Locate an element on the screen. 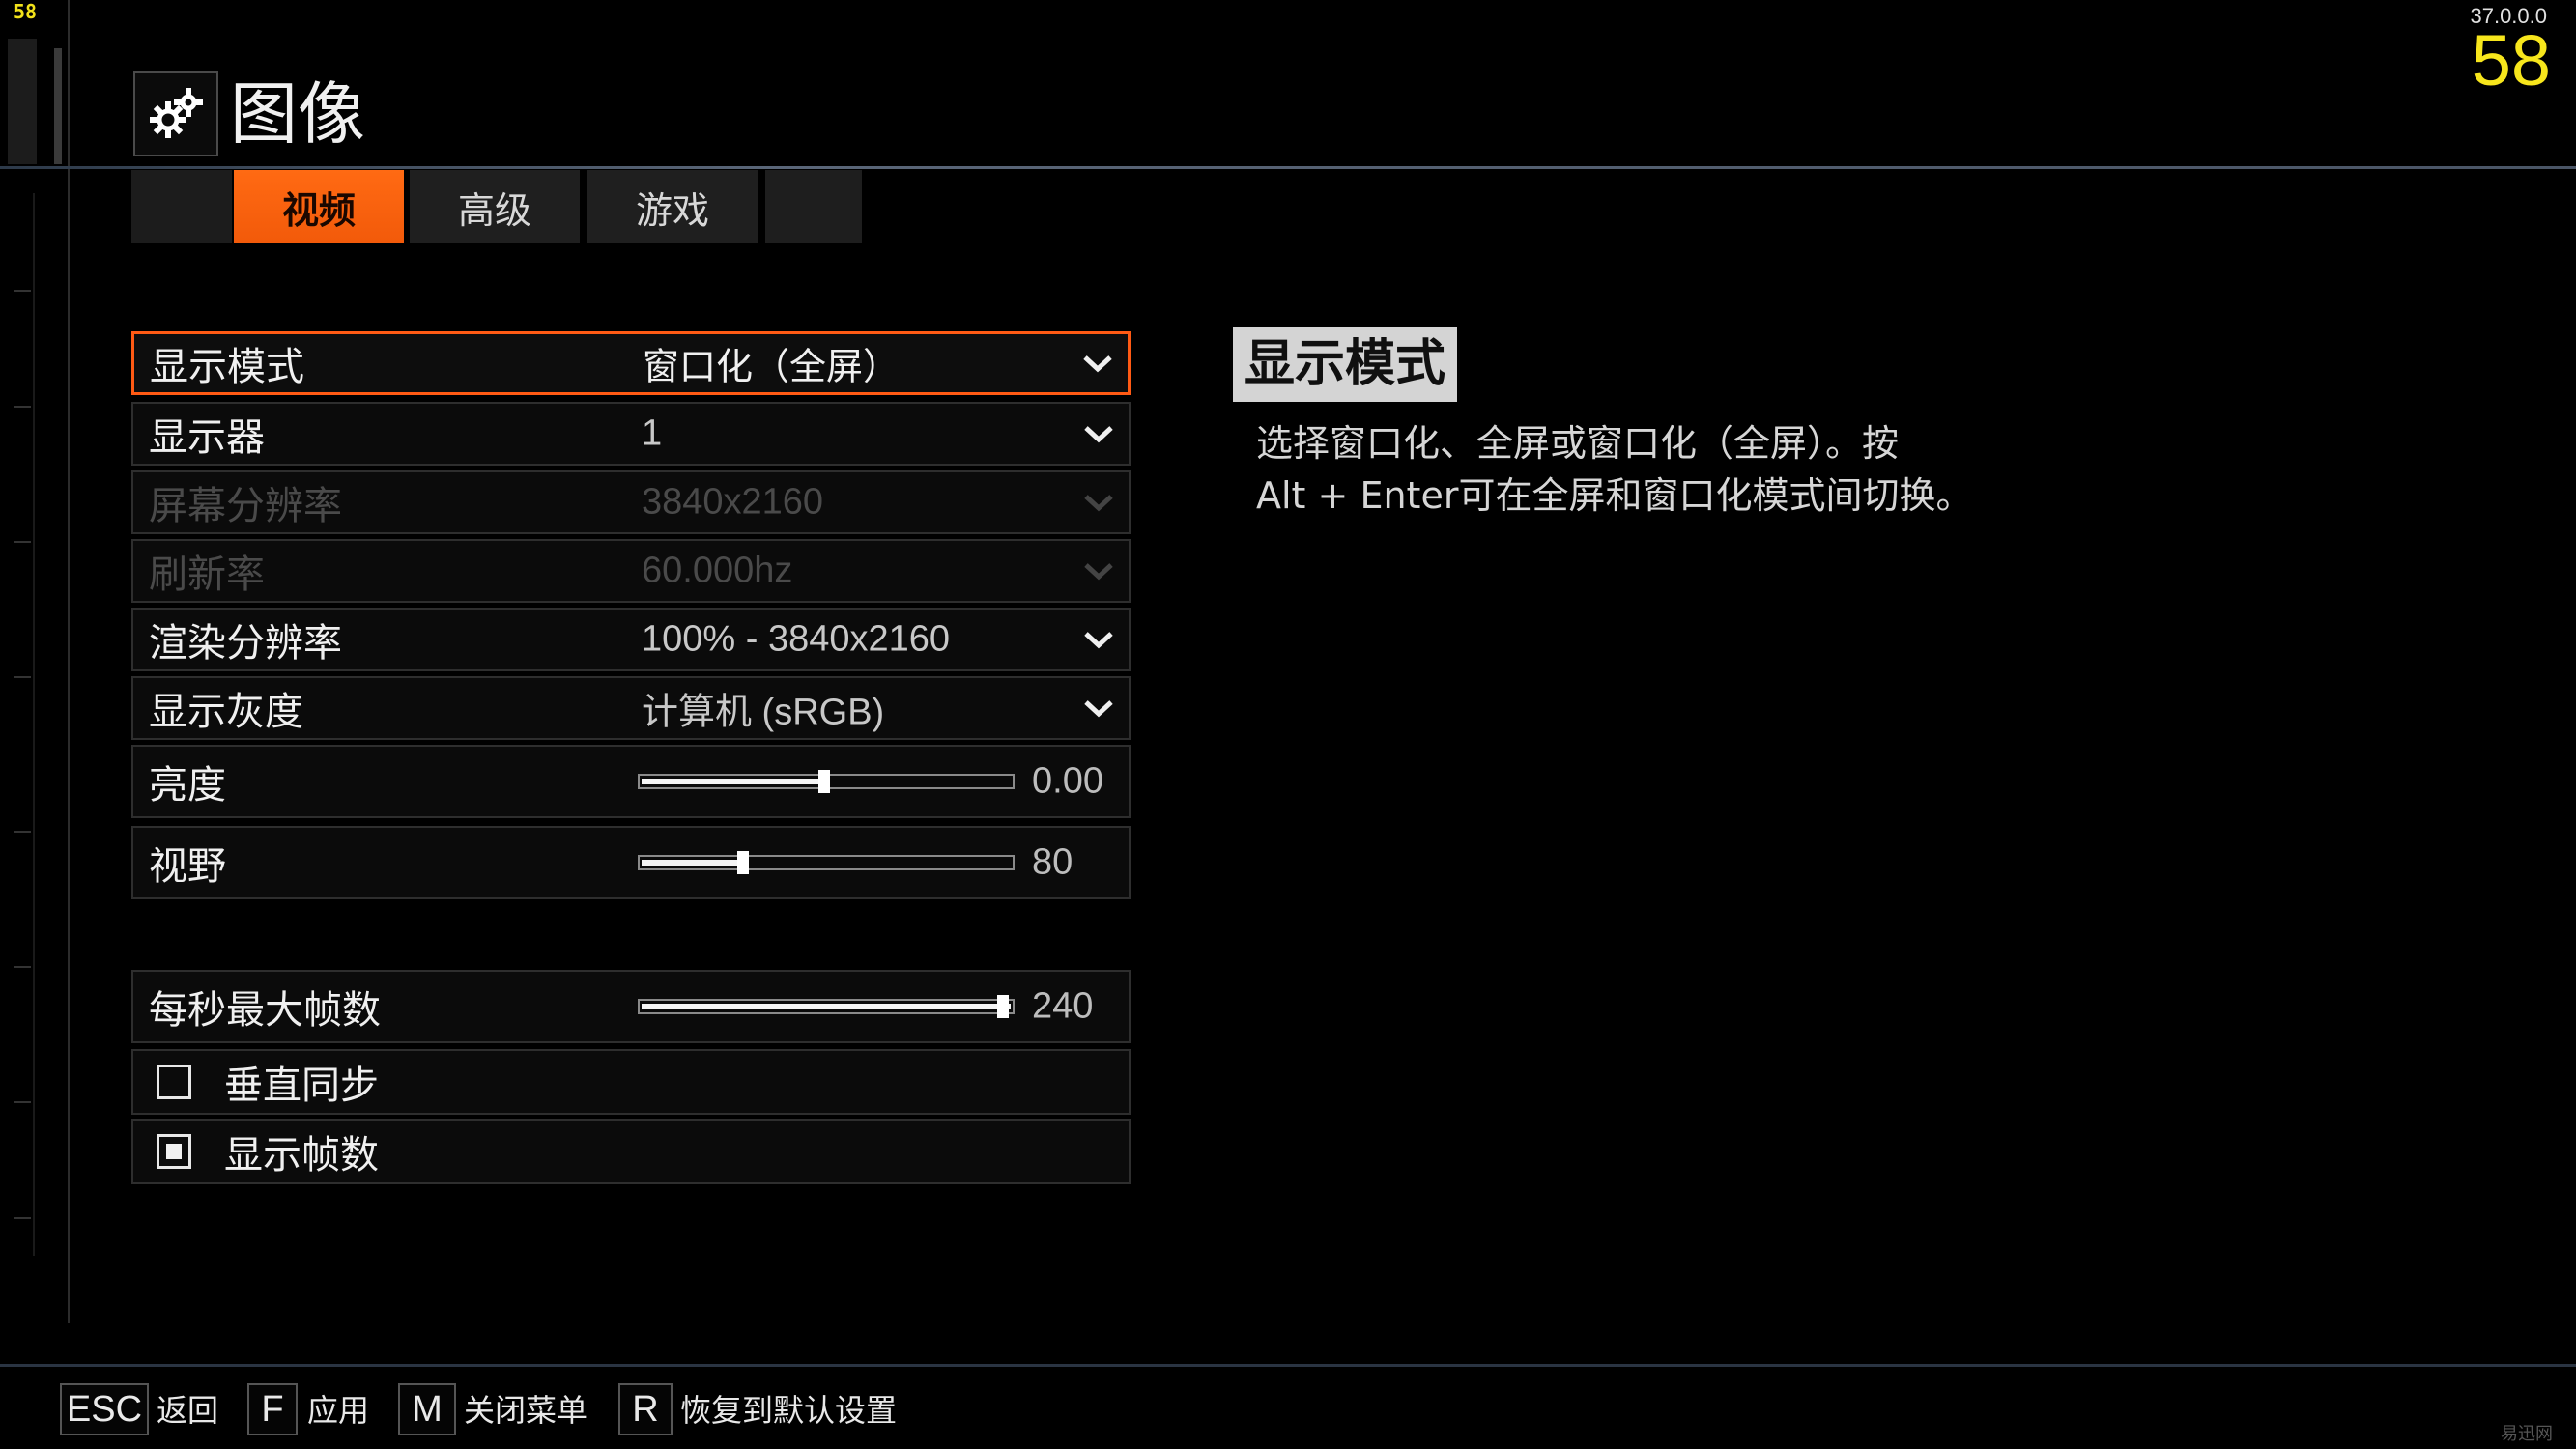  setting-value: 3840x2160 is located at coordinates (733, 502).